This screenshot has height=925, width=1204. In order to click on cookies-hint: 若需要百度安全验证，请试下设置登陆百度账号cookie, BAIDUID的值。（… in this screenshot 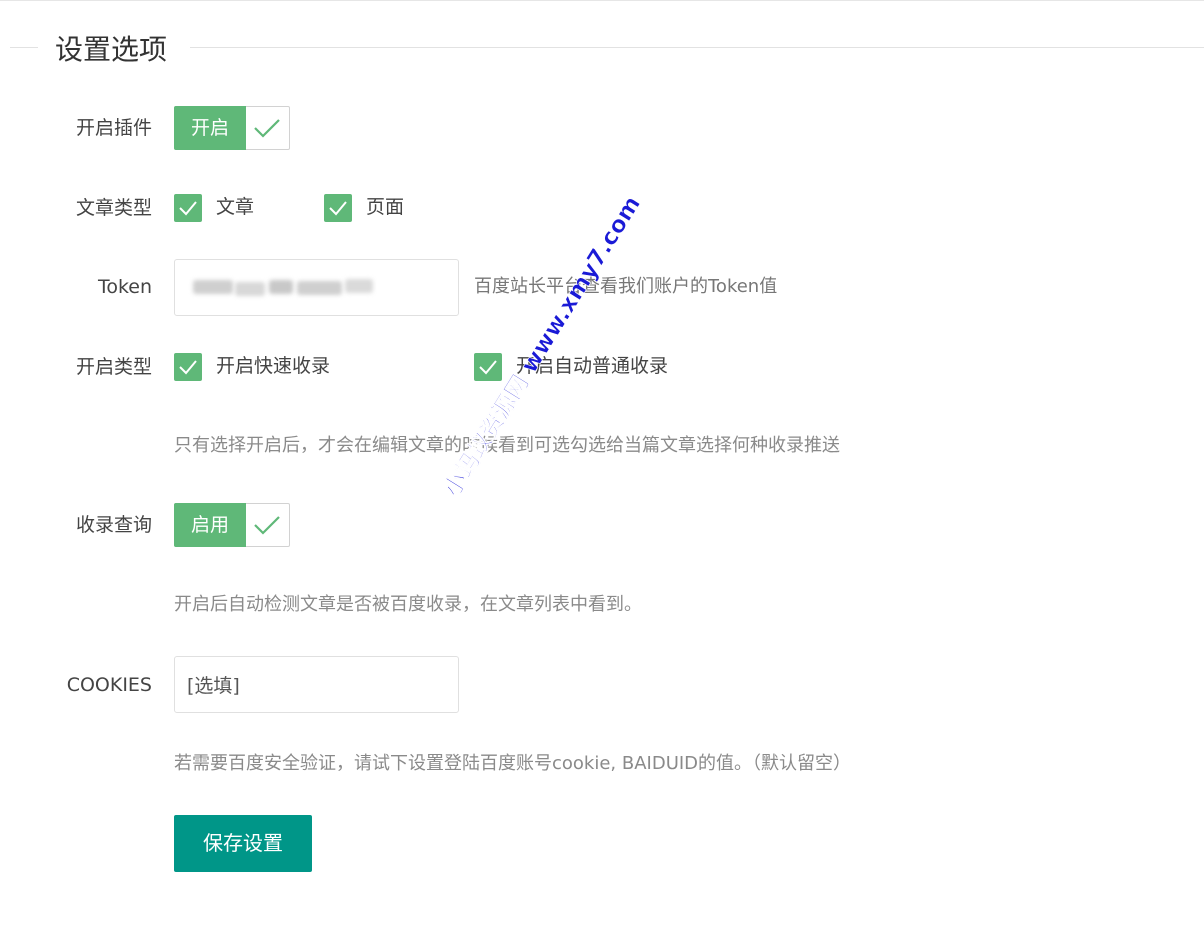, I will do `click(513, 763)`.